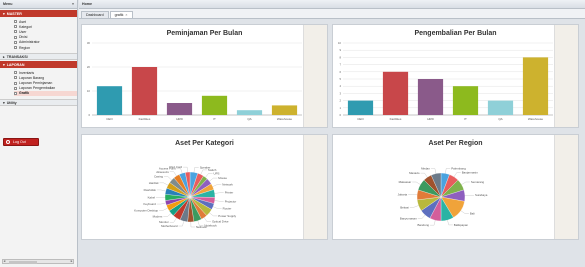 Image resolution: width=585 pixels, height=267 pixels. What do you see at coordinates (461, 225) in the screenshot?
I see `pie-label: Balikpapan` at bounding box center [461, 225].